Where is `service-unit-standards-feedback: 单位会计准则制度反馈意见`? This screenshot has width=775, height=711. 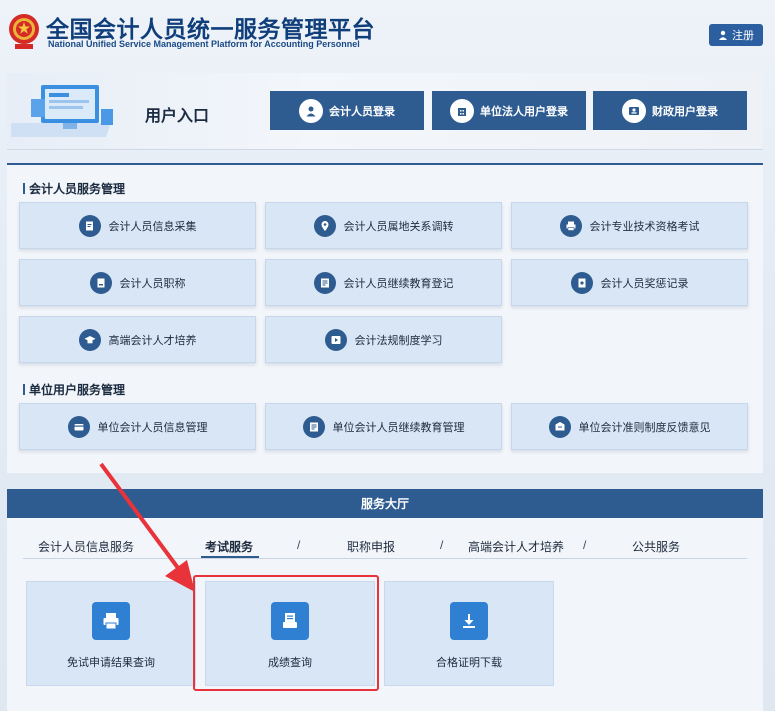
service-unit-standards-feedback: 单位会计准则制度反馈意见 is located at coordinates (629, 426).